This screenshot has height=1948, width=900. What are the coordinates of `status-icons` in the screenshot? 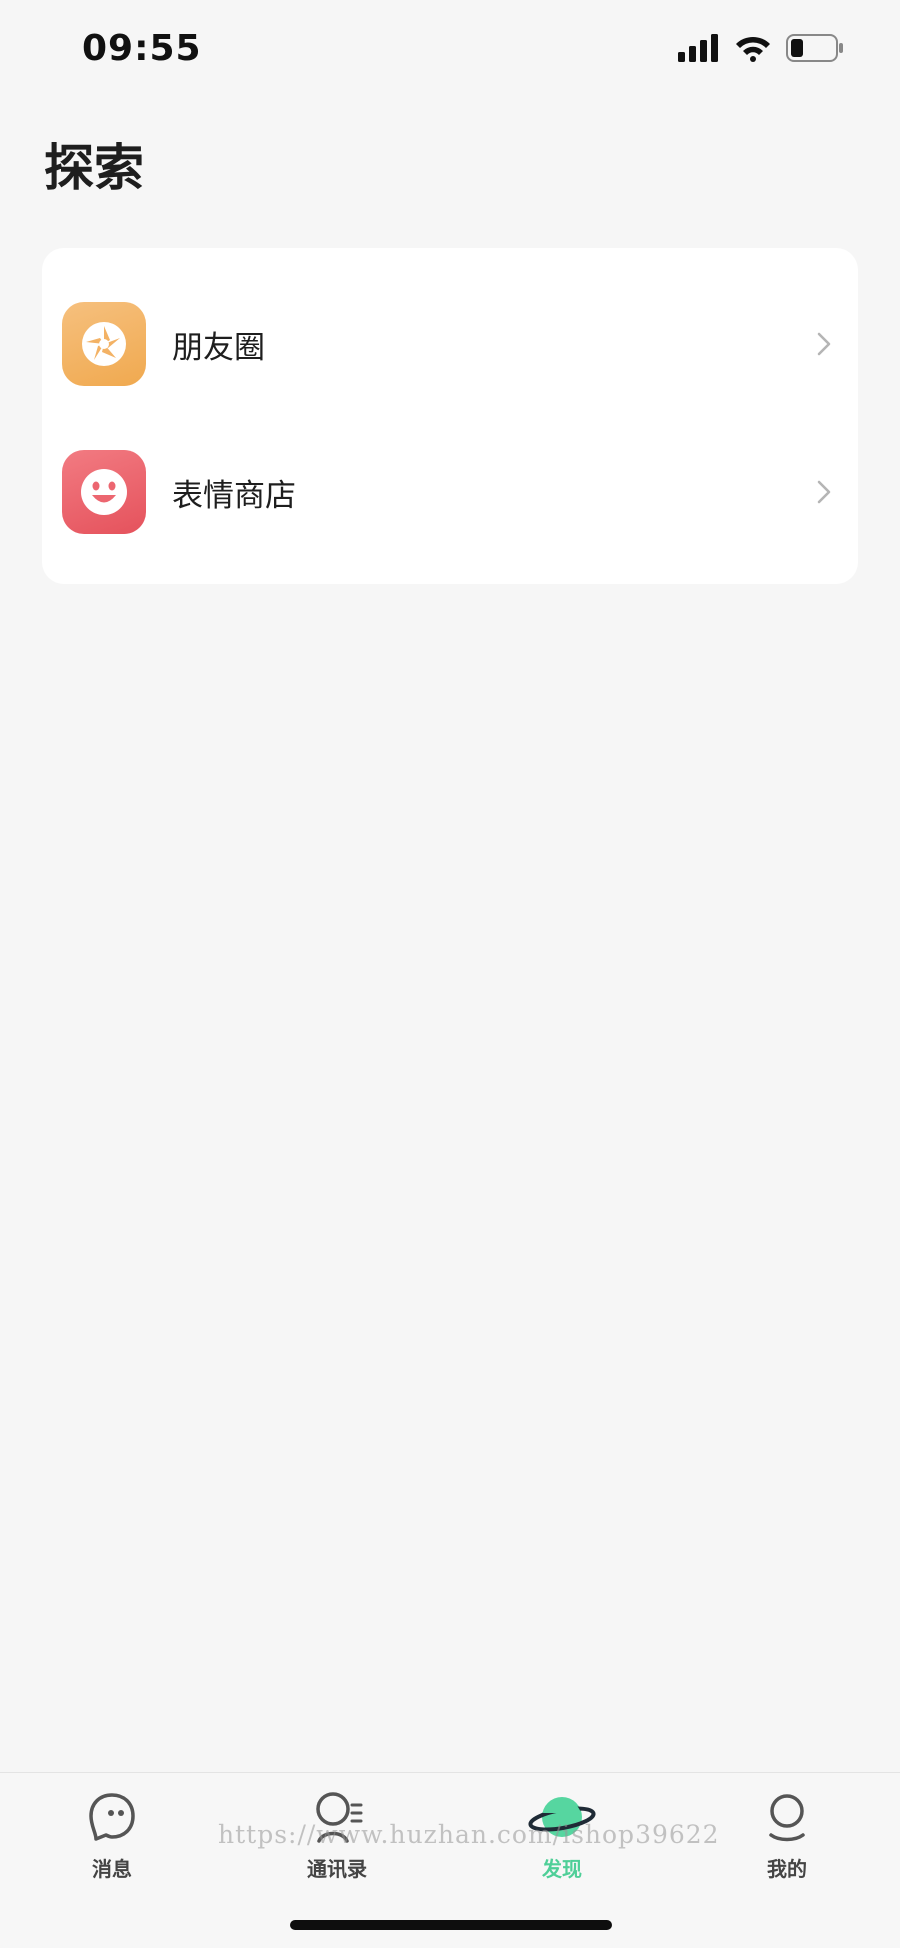 It's located at (761, 48).